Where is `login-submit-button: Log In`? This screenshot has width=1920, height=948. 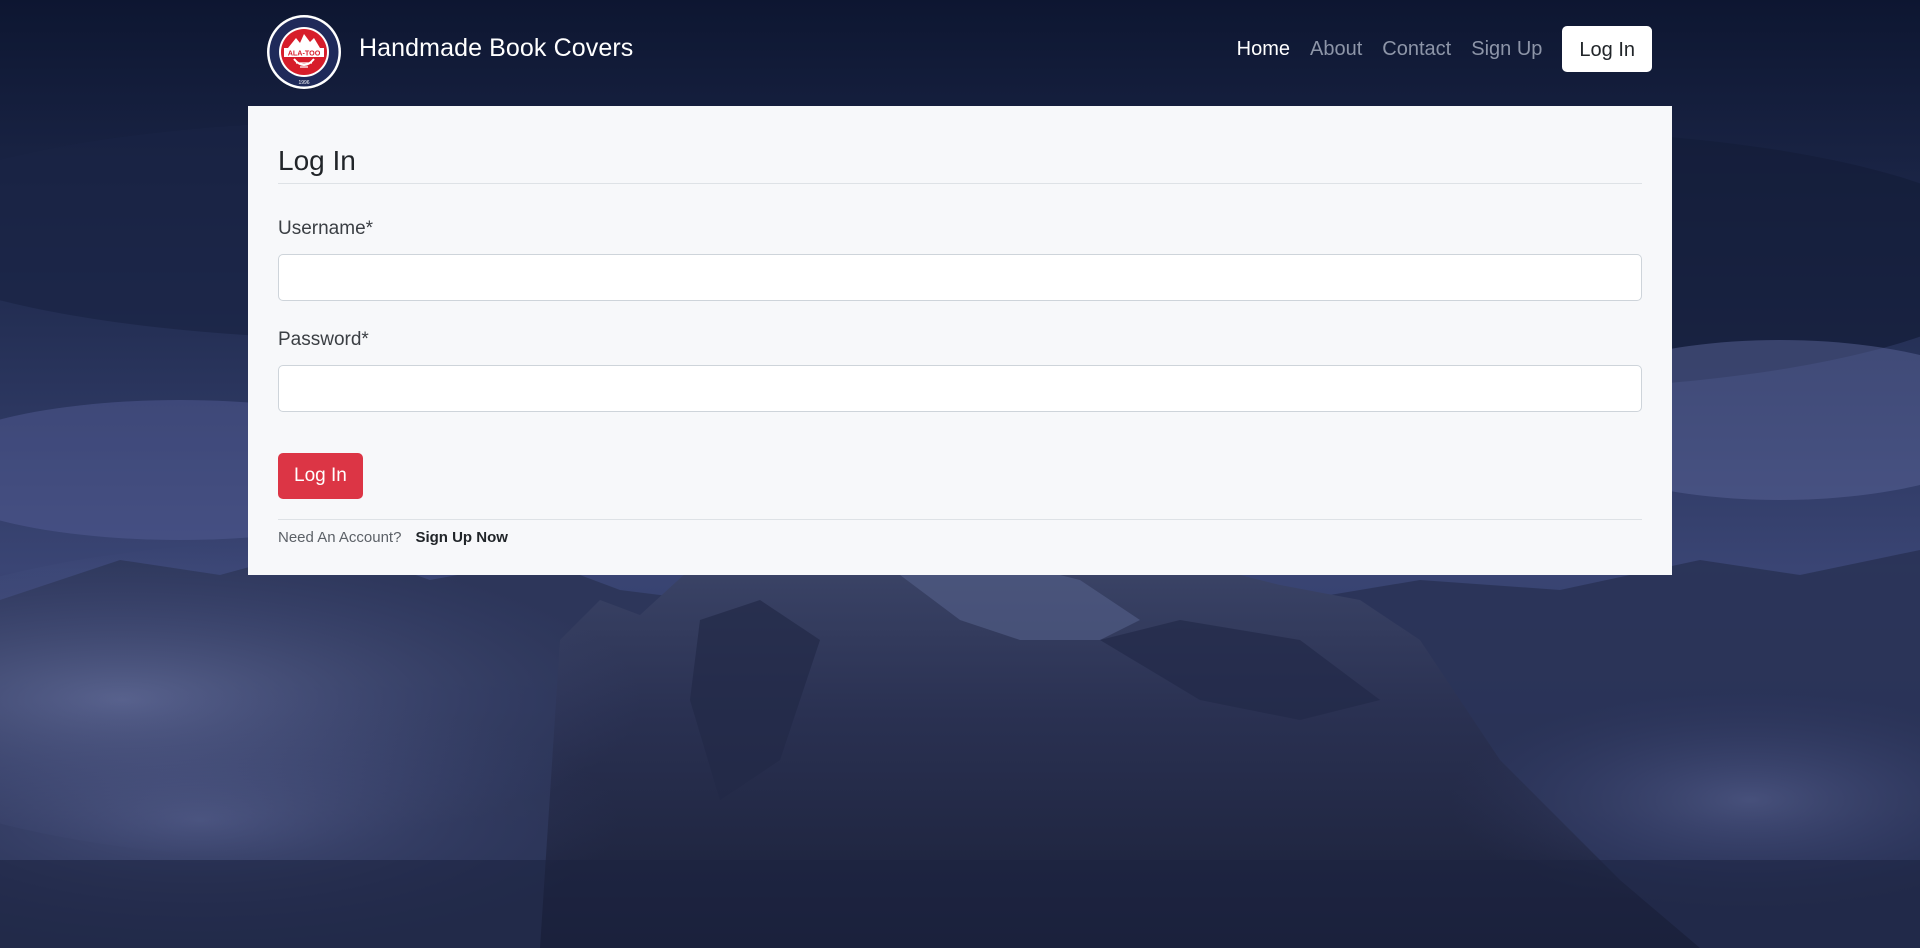 login-submit-button: Log In is located at coordinates (320, 476).